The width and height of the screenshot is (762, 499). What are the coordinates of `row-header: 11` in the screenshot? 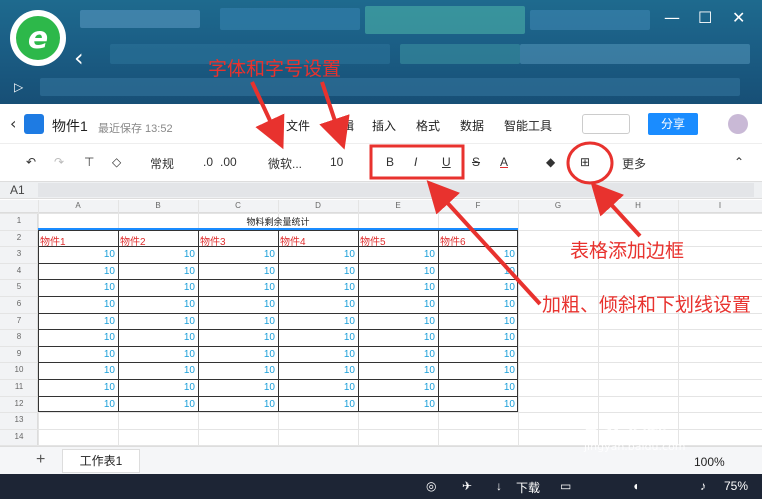 It's located at (19, 386).